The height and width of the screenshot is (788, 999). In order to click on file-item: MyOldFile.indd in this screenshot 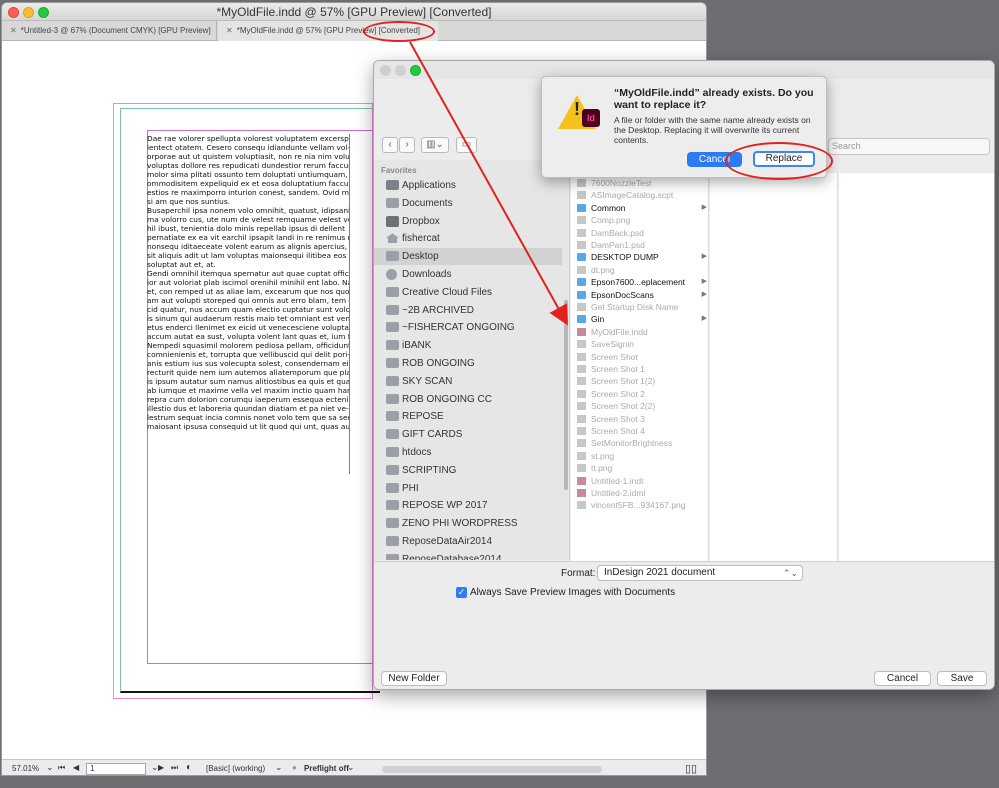, I will do `click(639, 332)`.